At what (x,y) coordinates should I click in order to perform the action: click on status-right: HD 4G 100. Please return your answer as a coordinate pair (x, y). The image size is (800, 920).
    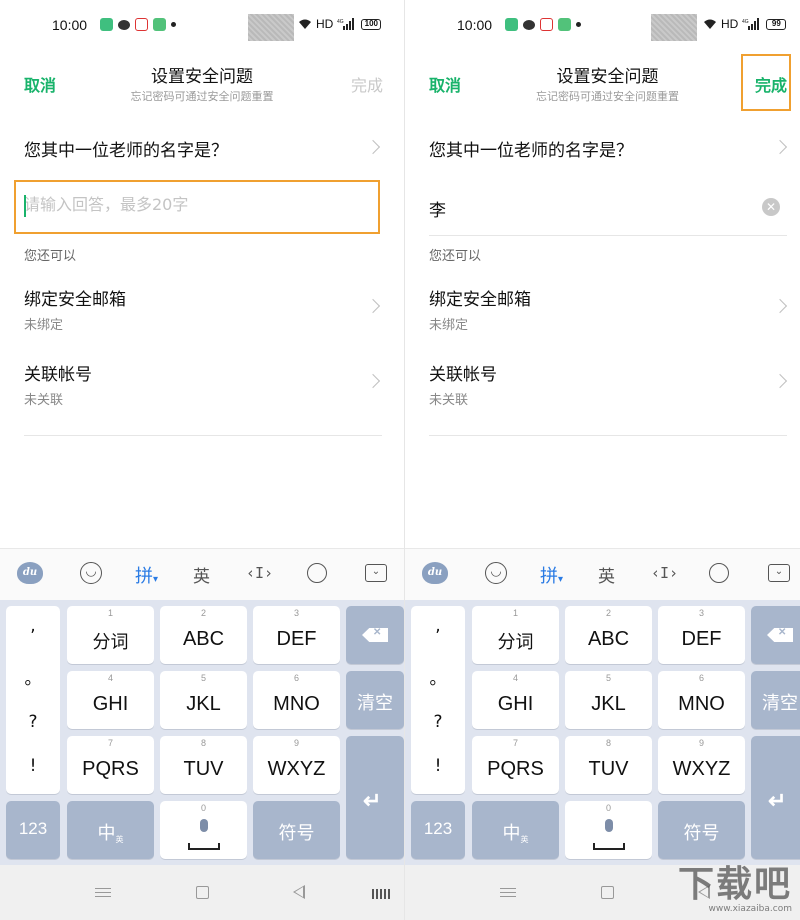
    Looking at the image, I should click on (340, 24).